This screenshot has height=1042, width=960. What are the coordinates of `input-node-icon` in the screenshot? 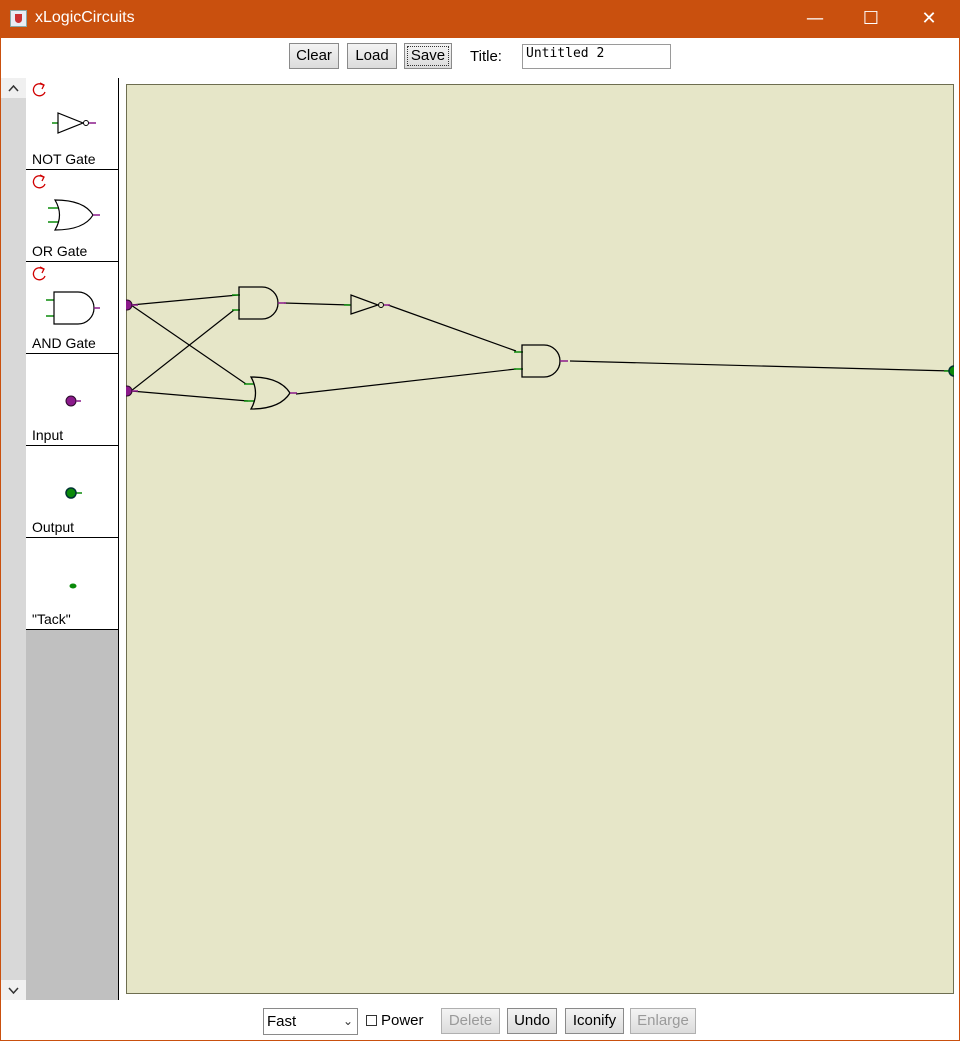 It's located at (73, 401).